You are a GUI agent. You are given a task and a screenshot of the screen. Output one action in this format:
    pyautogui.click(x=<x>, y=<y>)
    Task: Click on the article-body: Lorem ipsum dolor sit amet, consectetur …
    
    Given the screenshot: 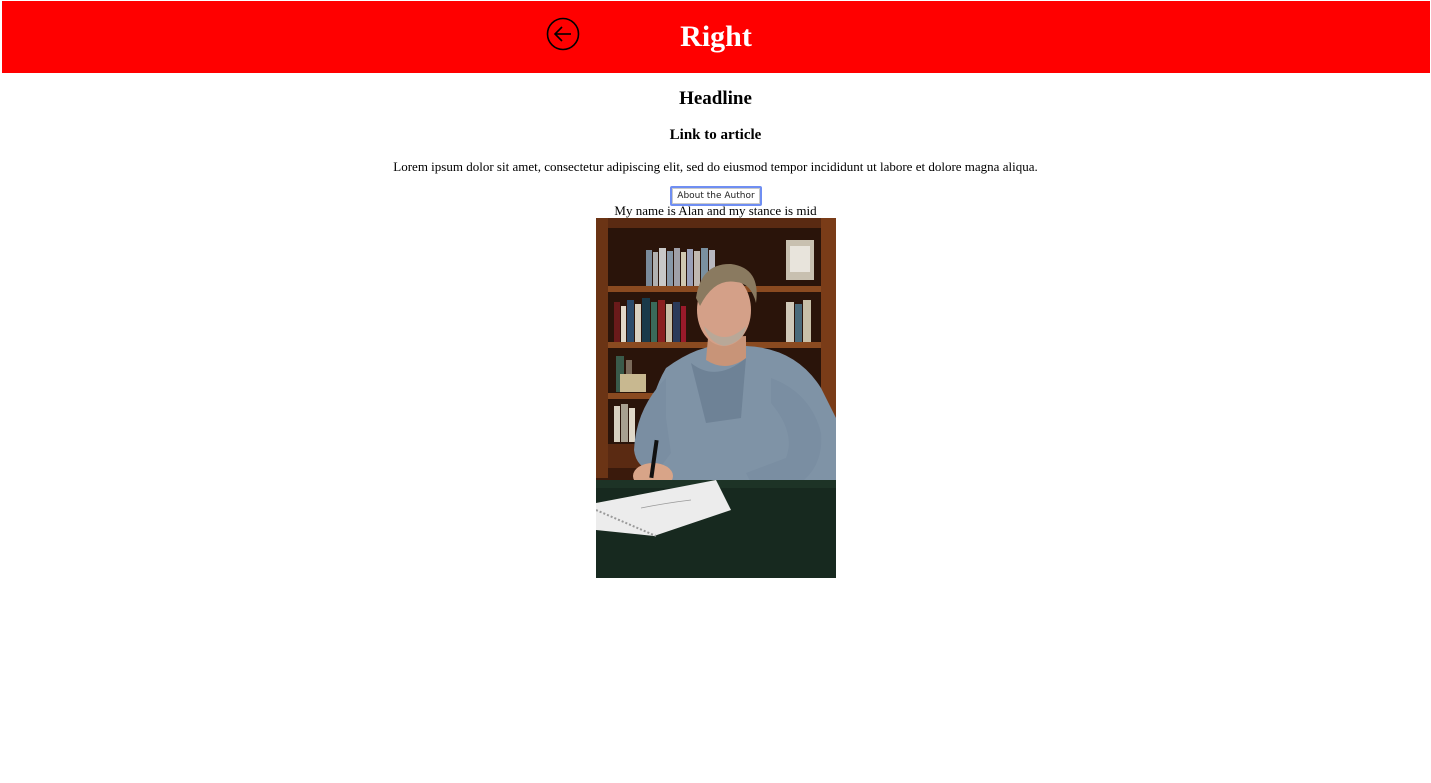 What is the action you would take?
    pyautogui.click(x=715, y=166)
    